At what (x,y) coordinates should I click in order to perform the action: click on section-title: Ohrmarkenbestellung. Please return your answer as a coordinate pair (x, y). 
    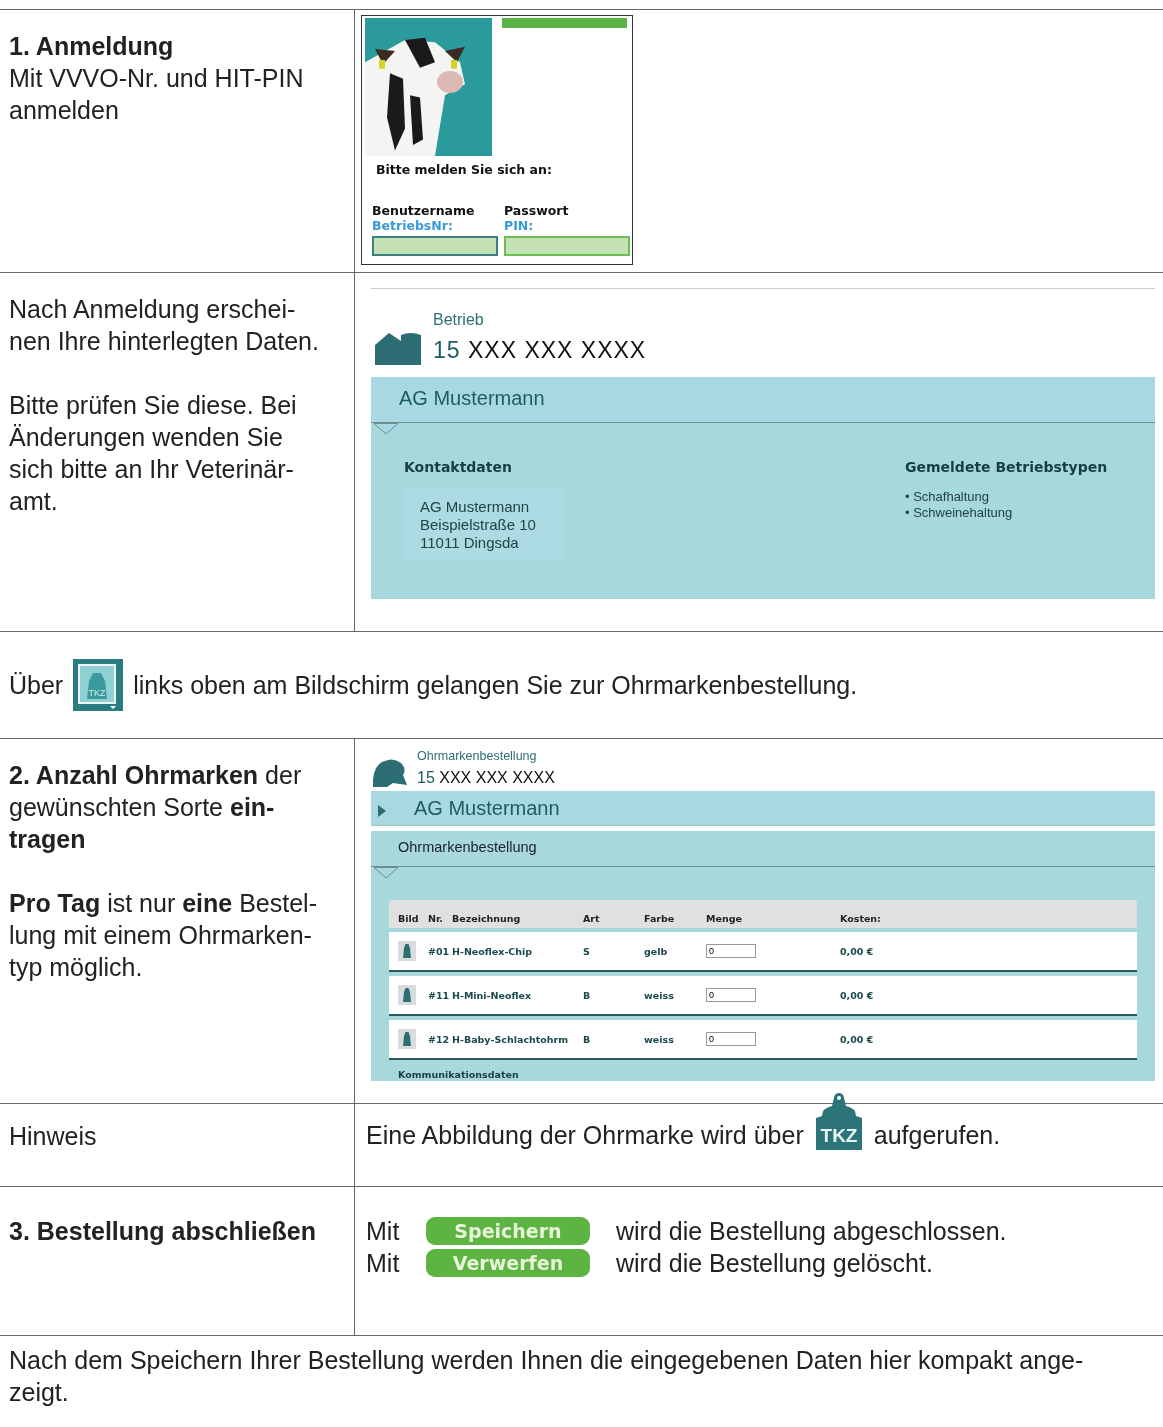
    Looking at the image, I should click on (467, 847).